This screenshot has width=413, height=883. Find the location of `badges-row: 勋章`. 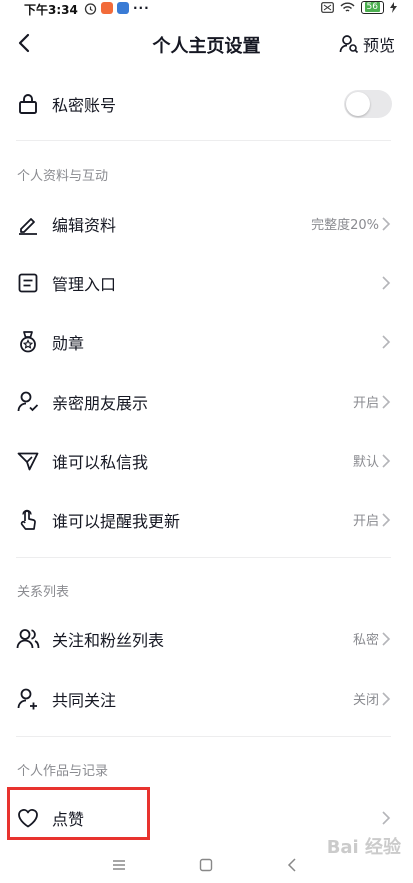

badges-row: 勋章 is located at coordinates (206, 342).